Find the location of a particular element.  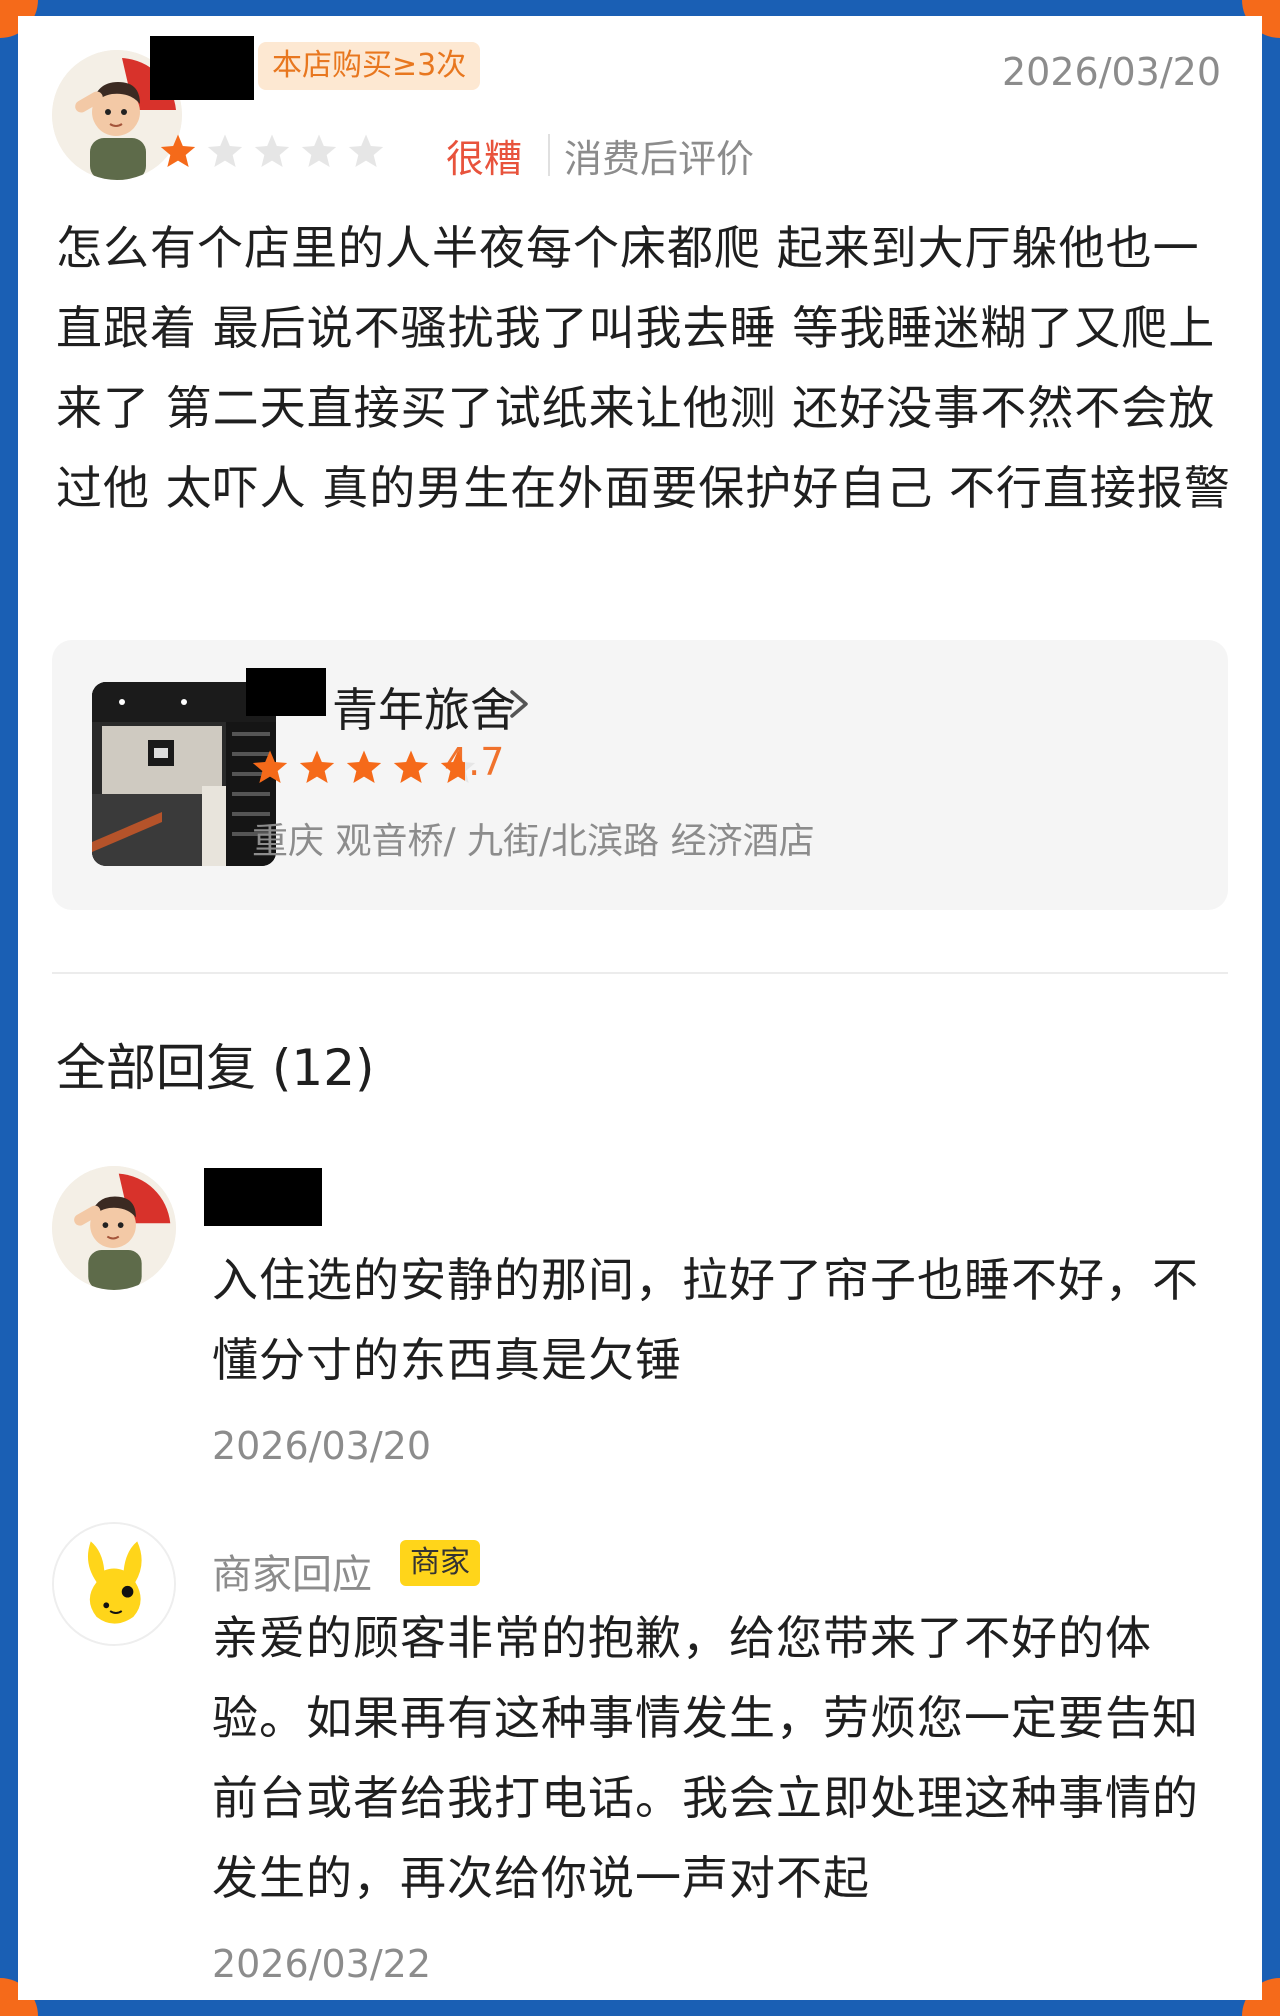

rating-label: 很糟 is located at coordinates (484, 159).